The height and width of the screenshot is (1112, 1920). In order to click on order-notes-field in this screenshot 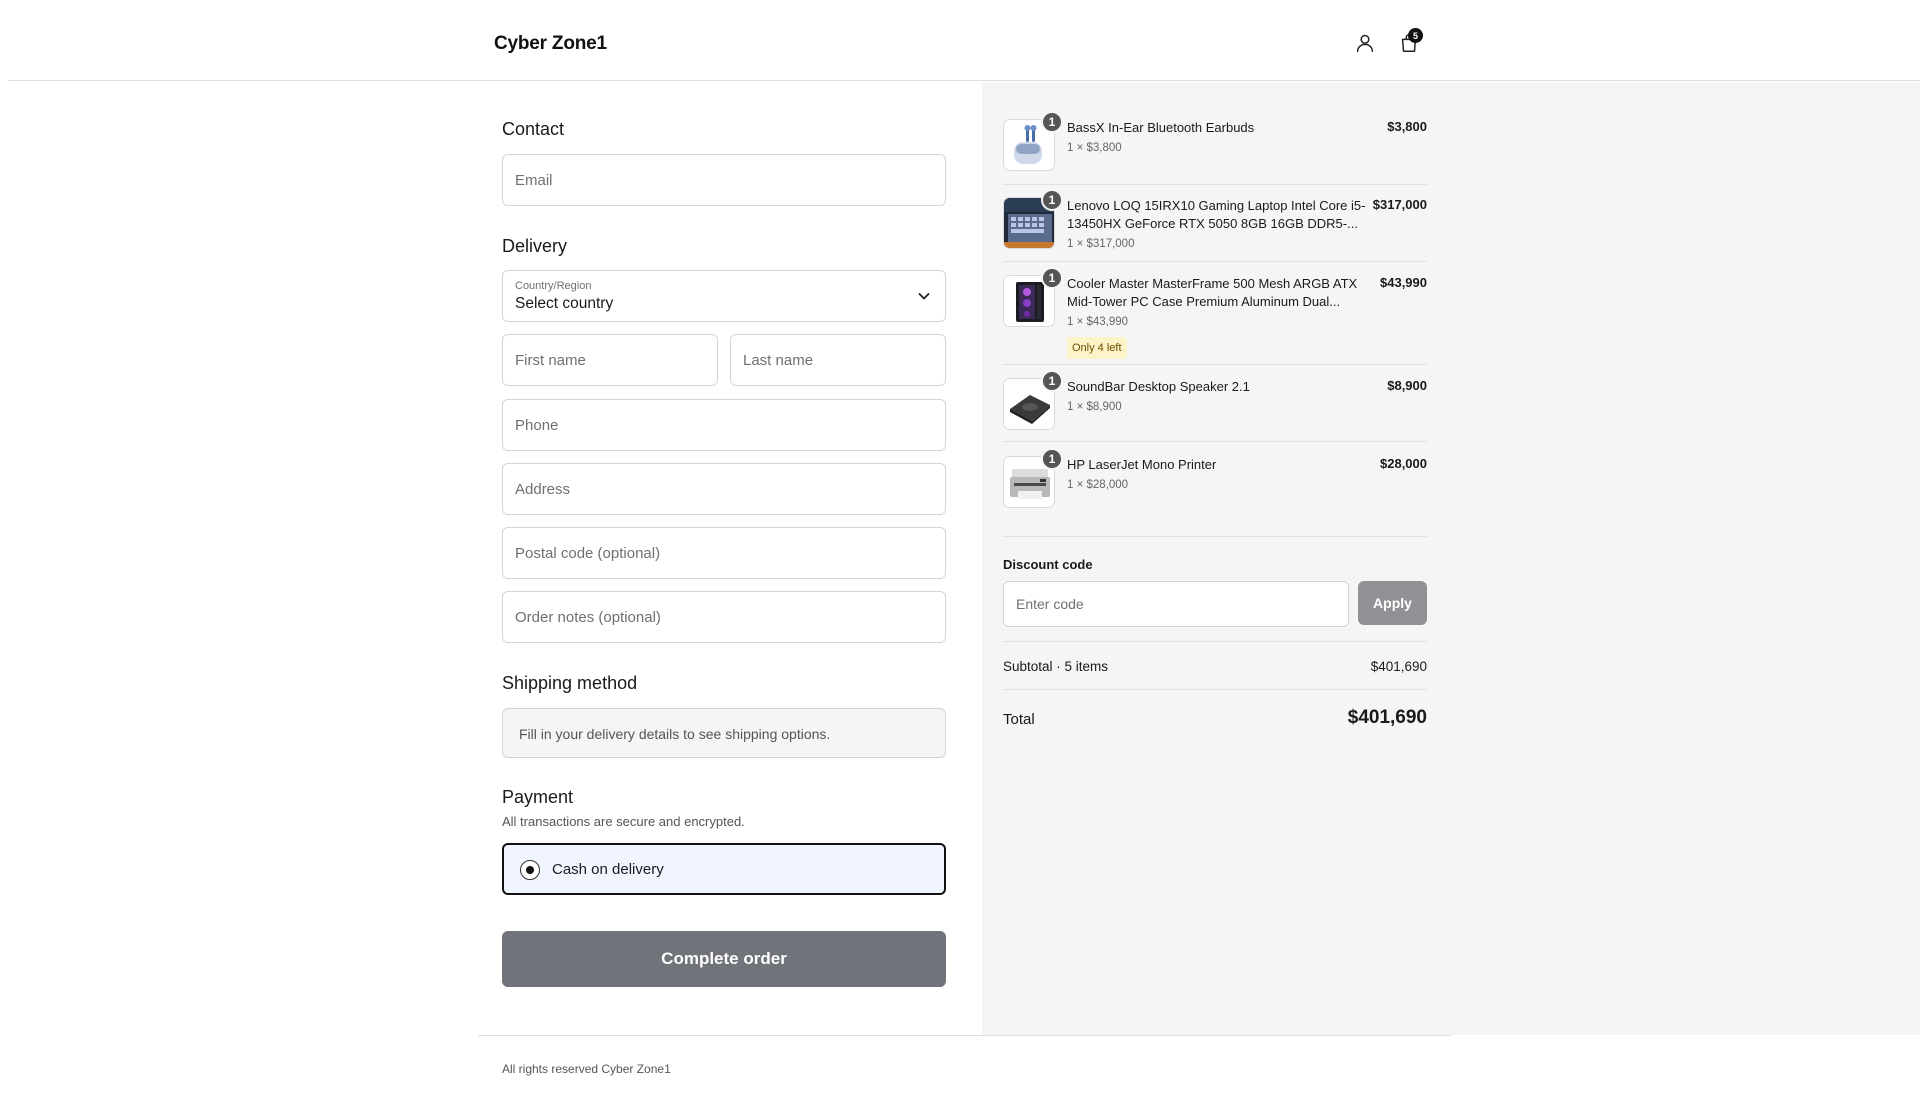, I will do `click(724, 617)`.